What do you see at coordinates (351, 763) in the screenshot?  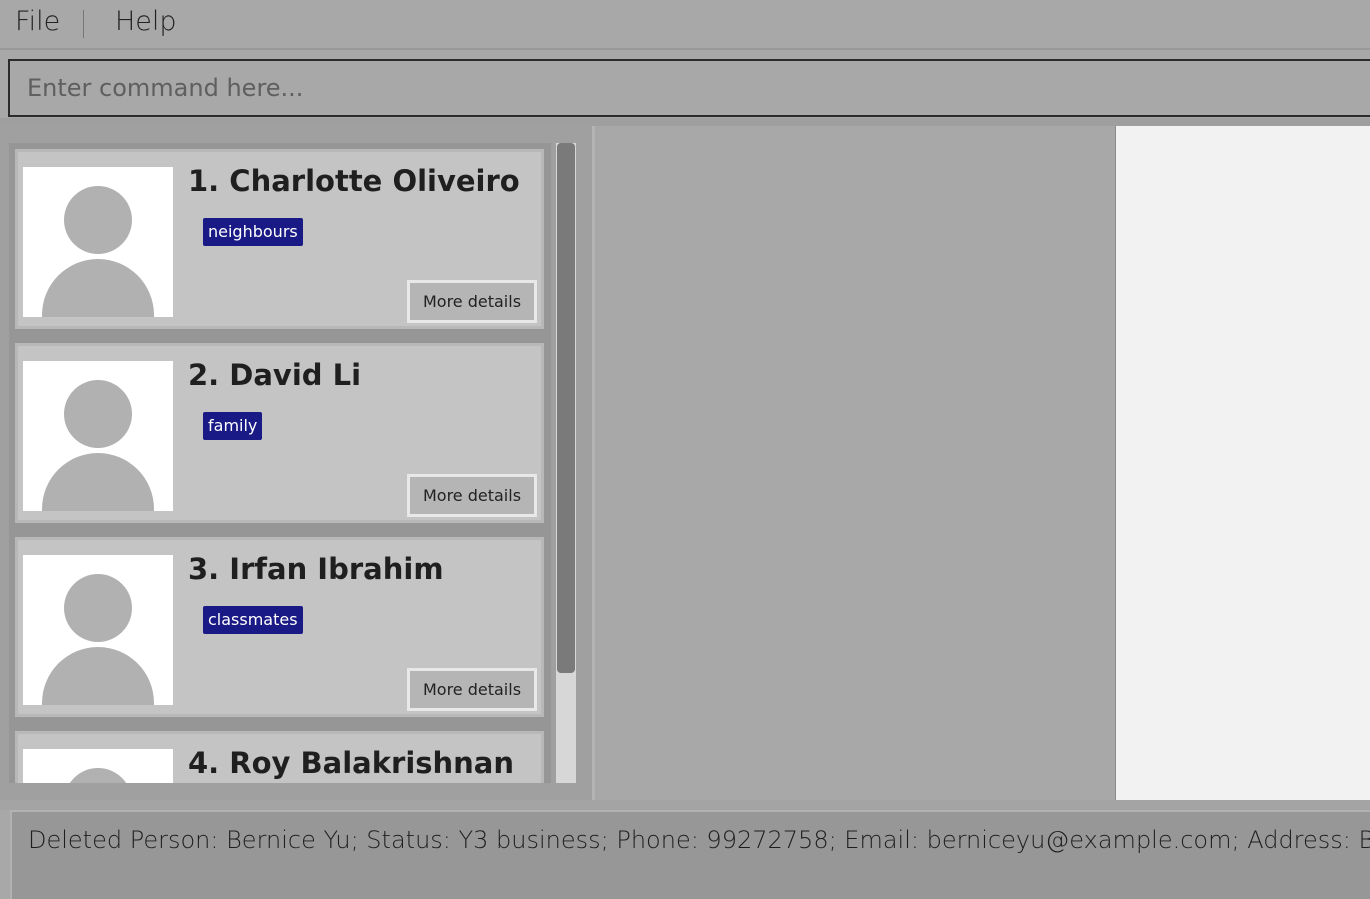 I see `person-name: 4. Roy Balakrishnan` at bounding box center [351, 763].